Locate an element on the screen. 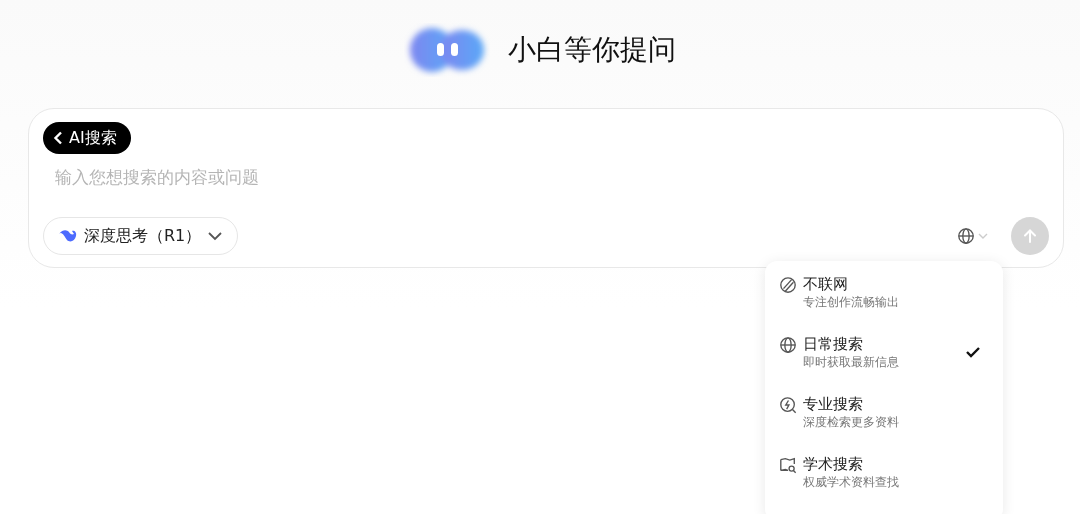  menu-item-description: 即时获取最新信息 is located at coordinates (851, 362).